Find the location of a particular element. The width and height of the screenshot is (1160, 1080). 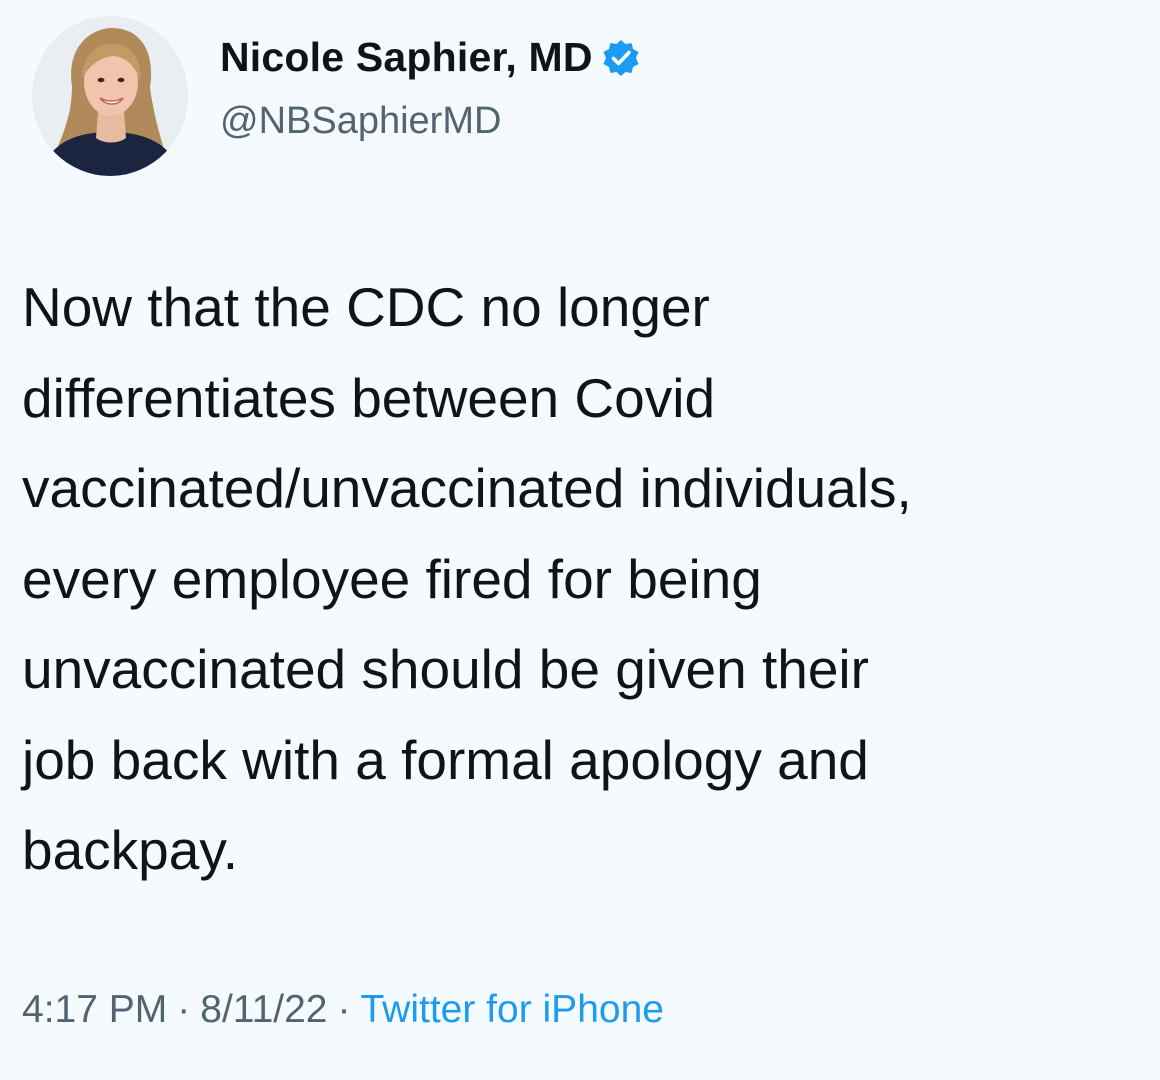

tweet-text-line: every employee fired for being is located at coordinates (392, 578).